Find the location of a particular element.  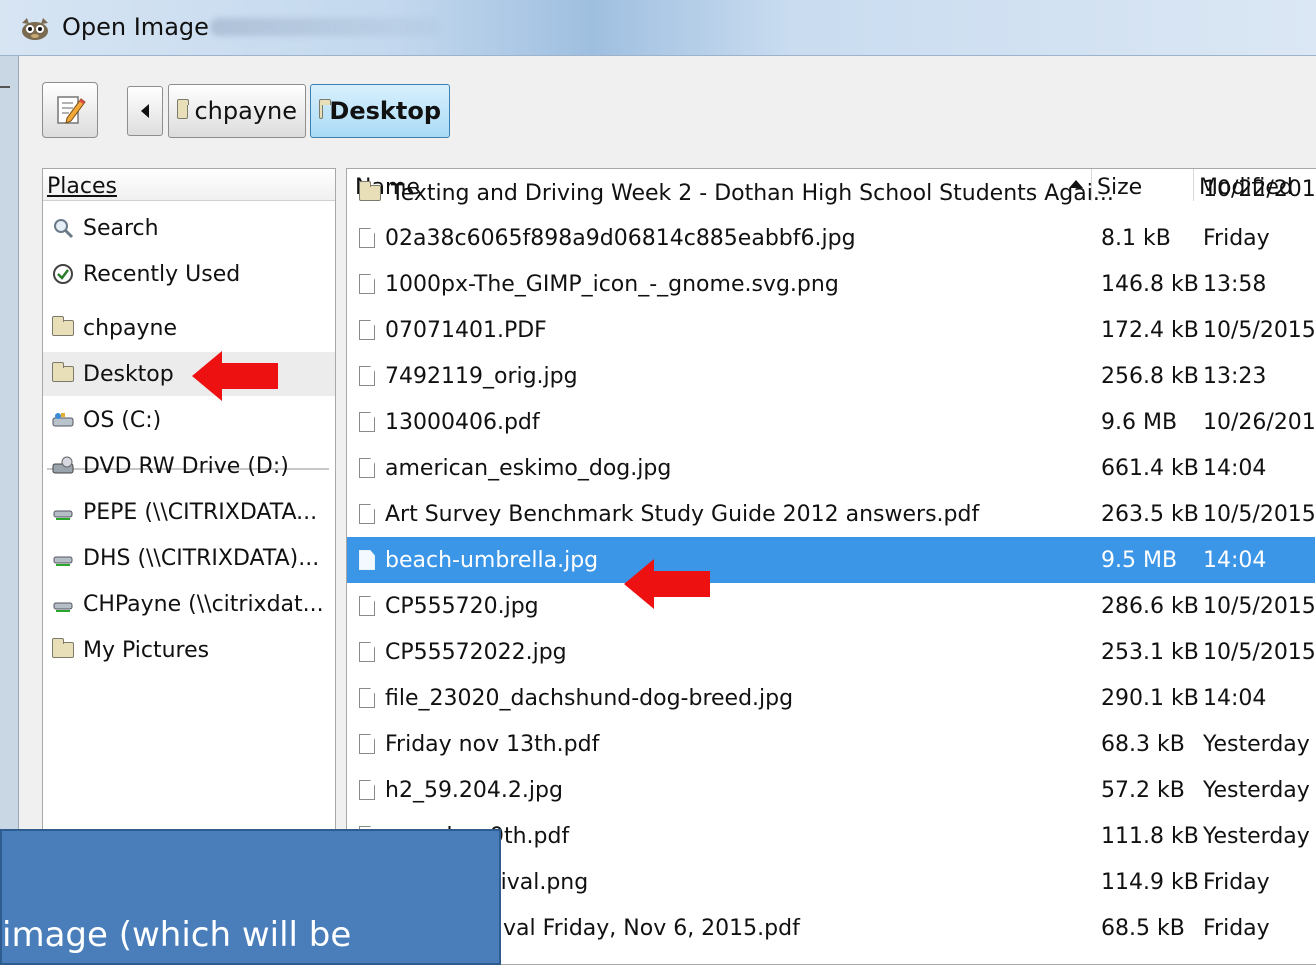

file-size: 114.9 kB is located at coordinates (1150, 882).